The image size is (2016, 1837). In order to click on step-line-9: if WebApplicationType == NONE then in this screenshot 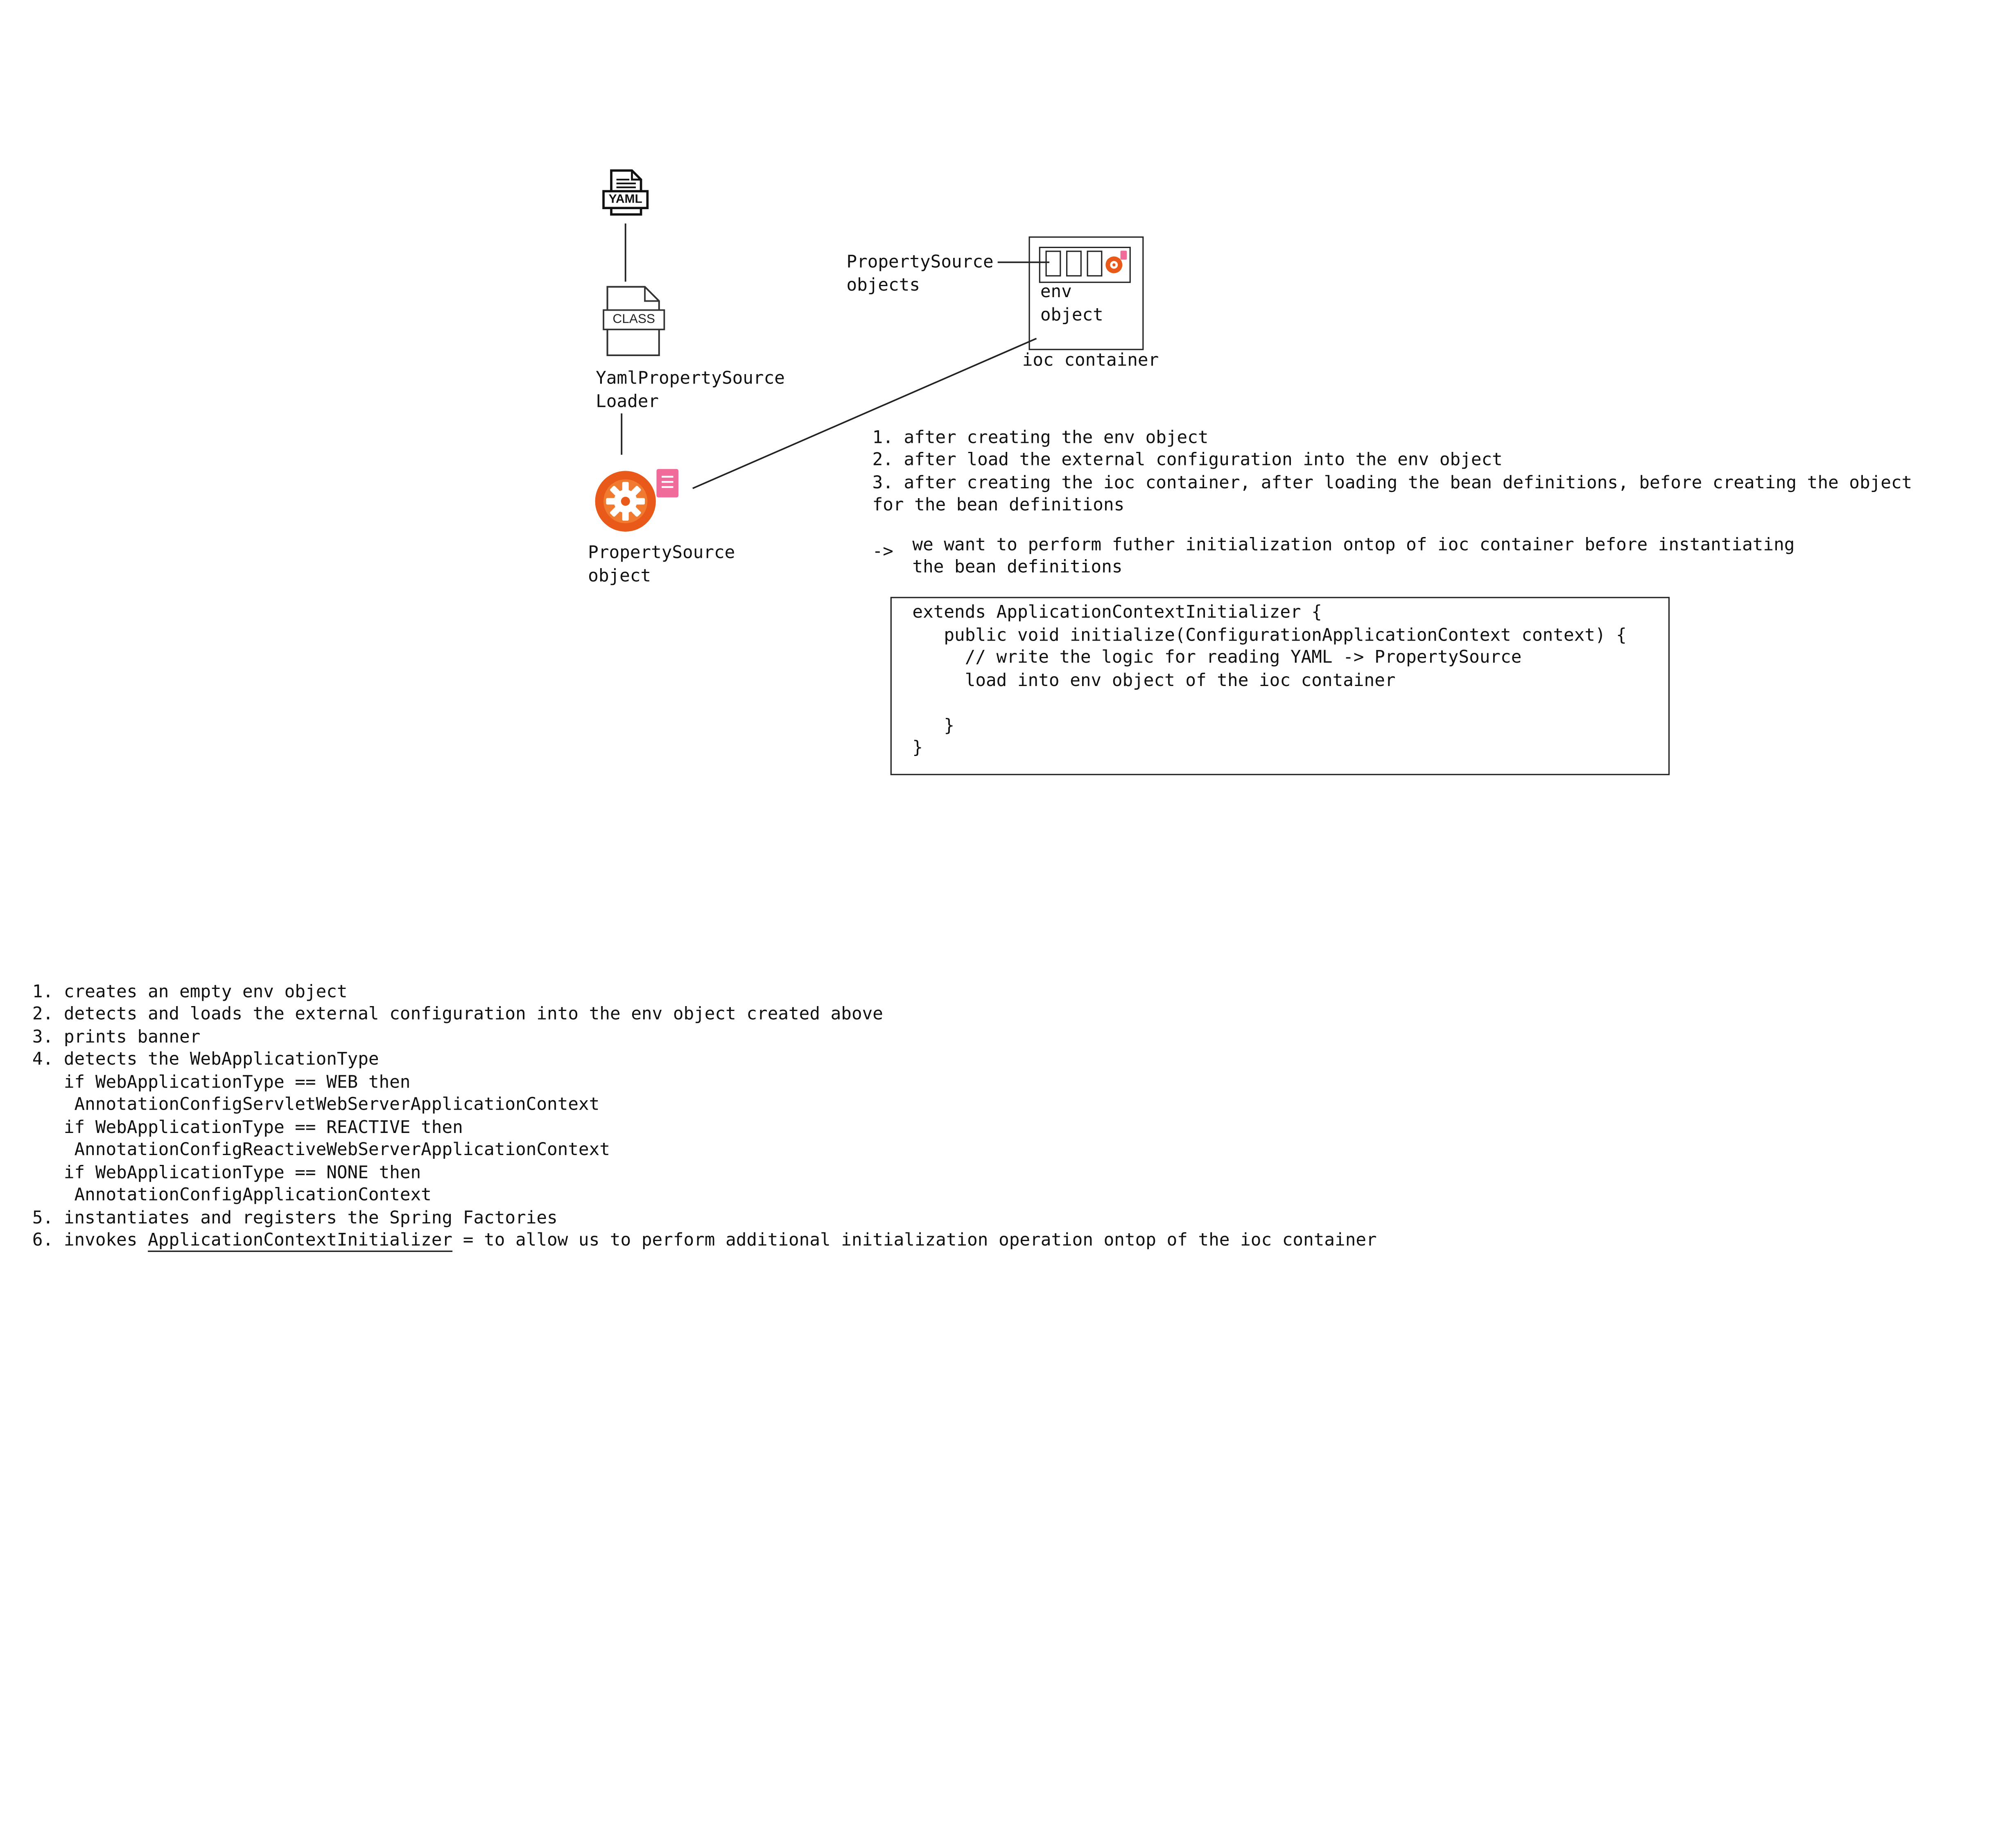, I will do `click(226, 1173)`.